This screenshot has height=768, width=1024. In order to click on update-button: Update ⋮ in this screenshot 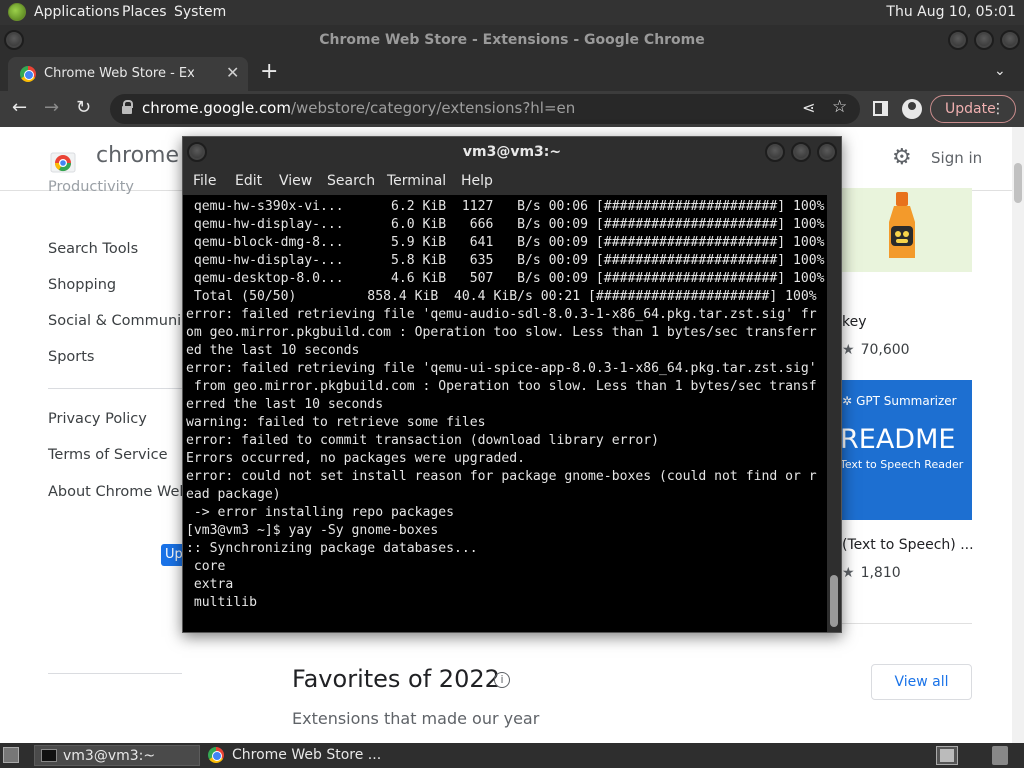, I will do `click(973, 109)`.